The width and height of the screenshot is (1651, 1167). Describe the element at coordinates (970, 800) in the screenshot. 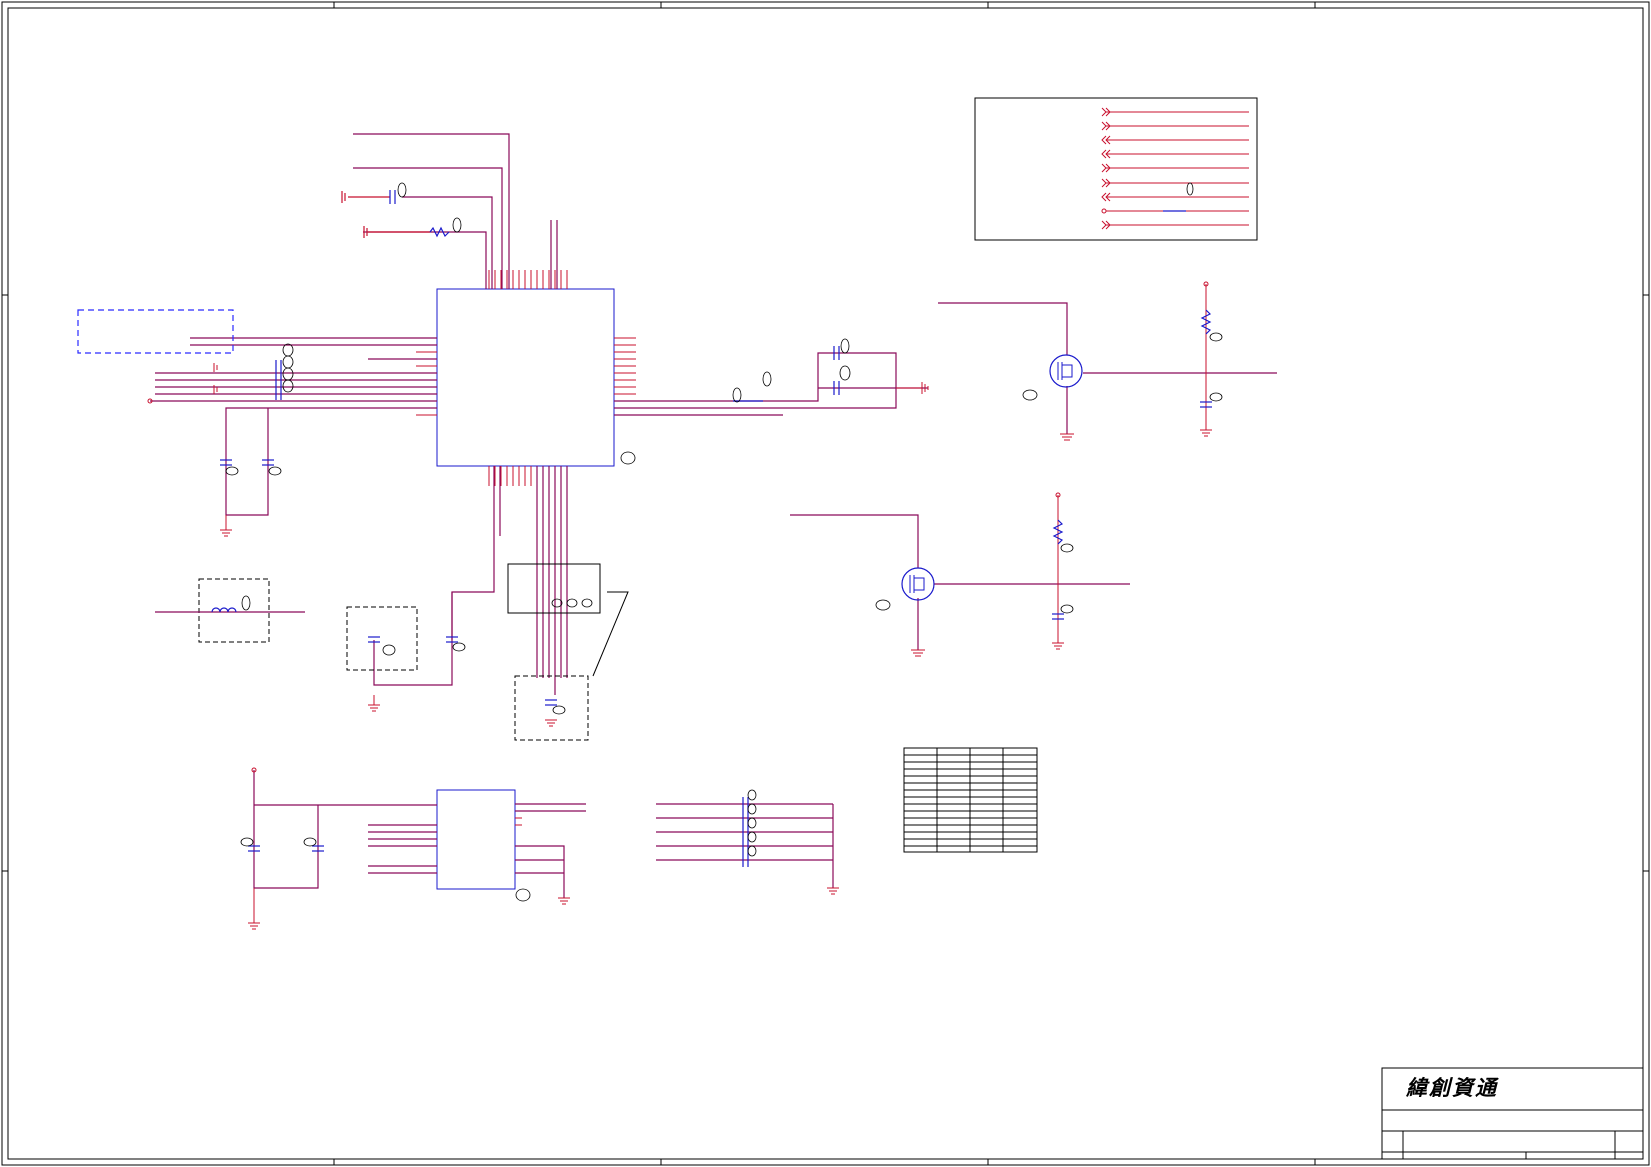

I see `reference-grid` at that location.